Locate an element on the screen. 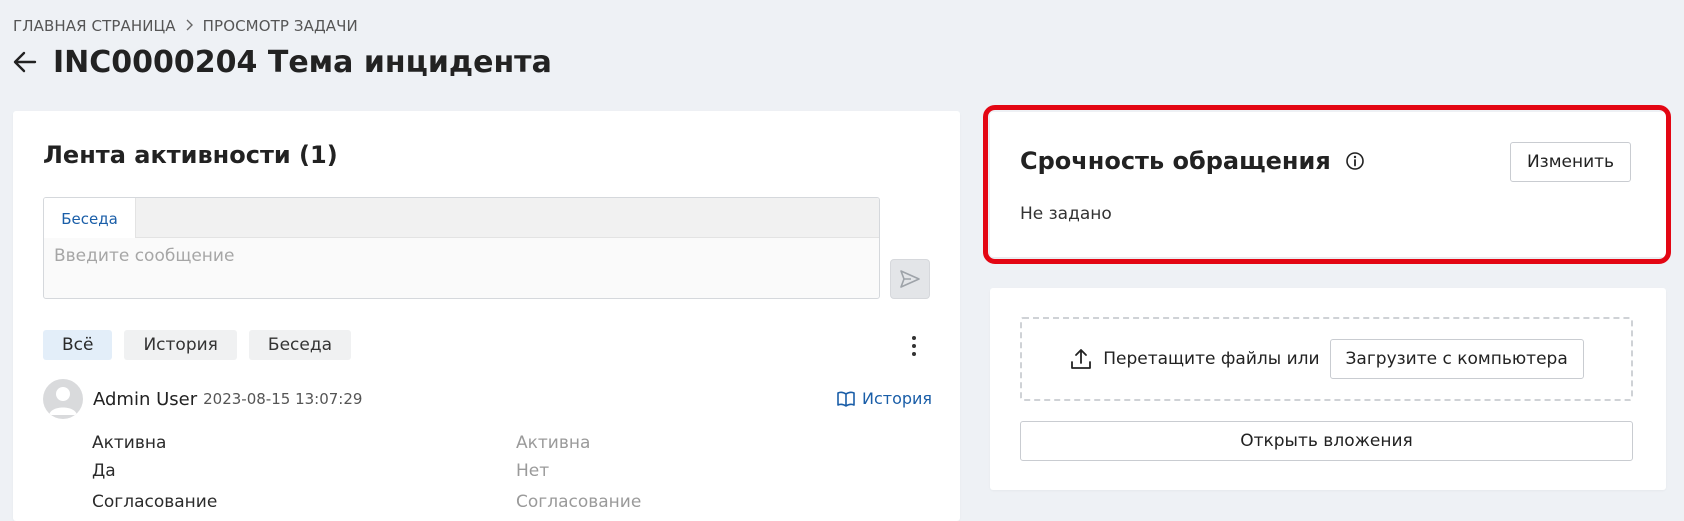 The image size is (1684, 521). book-icon is located at coordinates (846, 399).